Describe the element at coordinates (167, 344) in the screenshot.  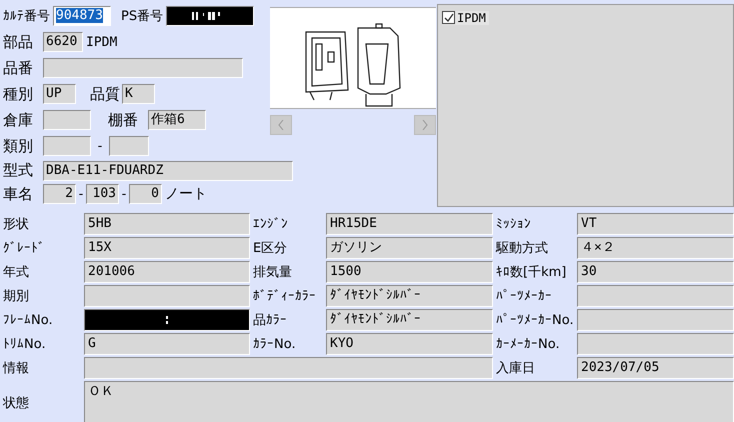
I see `input-field: G` at that location.